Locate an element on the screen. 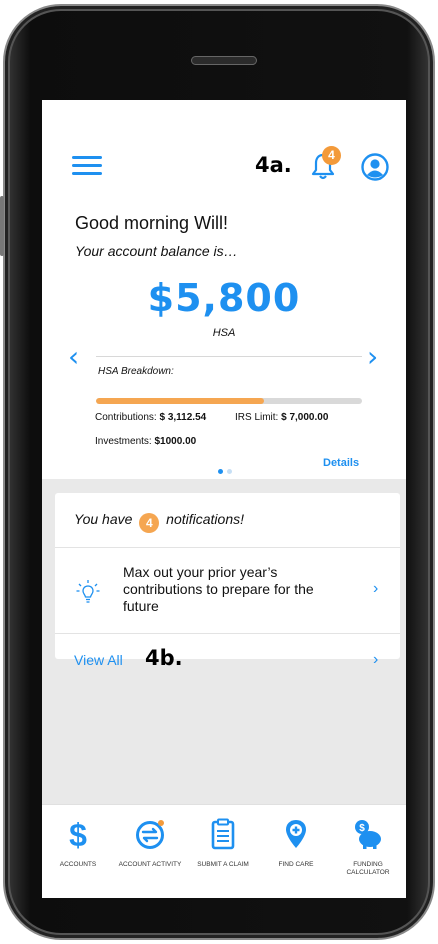  hamburger-menu-icon is located at coordinates (87, 166).